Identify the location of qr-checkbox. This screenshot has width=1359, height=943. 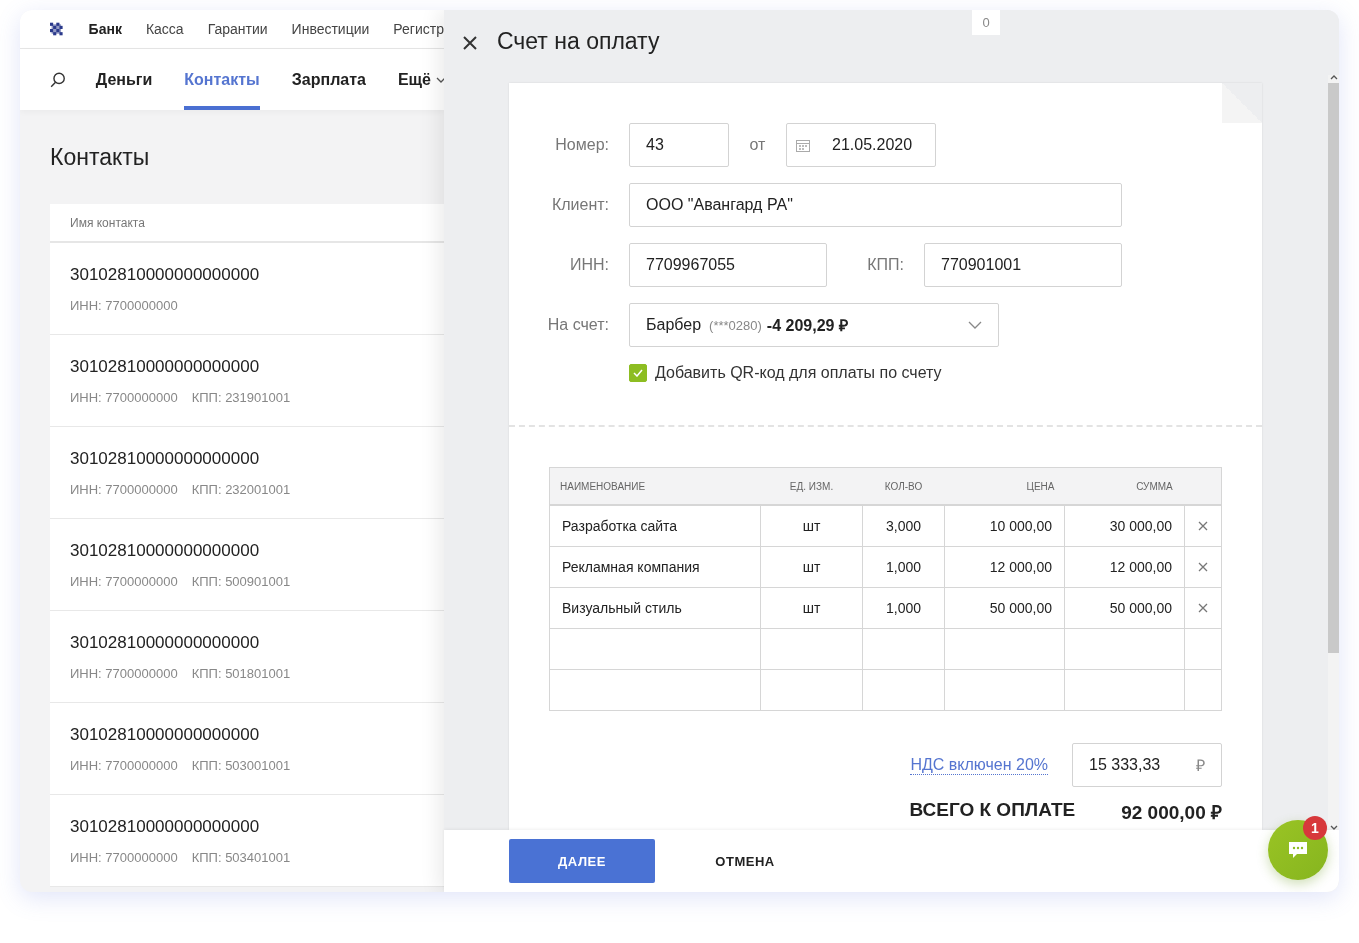
(638, 373).